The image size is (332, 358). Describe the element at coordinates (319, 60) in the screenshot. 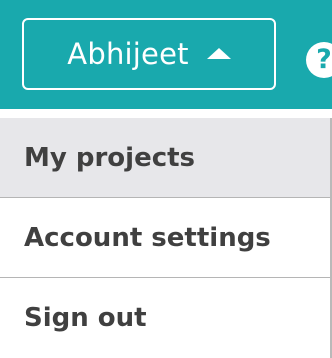

I see `help-icon: ?` at that location.